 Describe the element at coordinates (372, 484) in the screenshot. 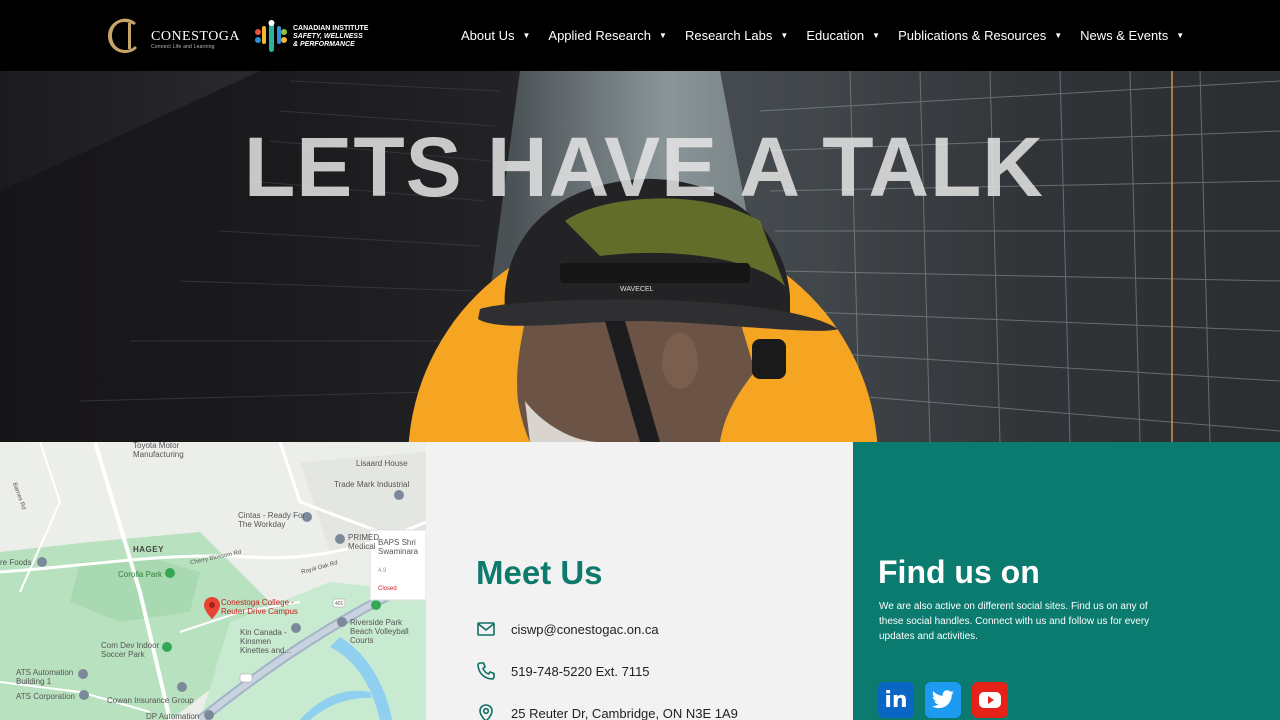

I see `map-label-trademark: Trade Mark Industrial` at that location.